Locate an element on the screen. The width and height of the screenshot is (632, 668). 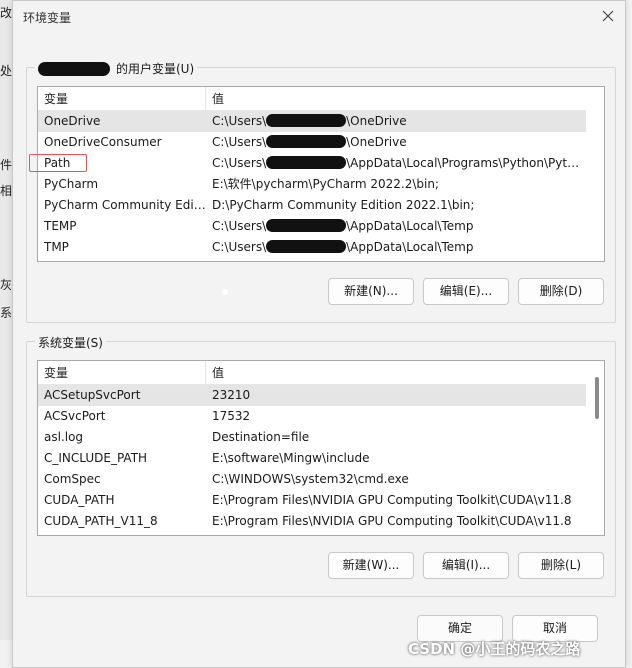
variable-value: D:\PyCharm Community Edition 2022.1\bin; is located at coordinates (343, 205).